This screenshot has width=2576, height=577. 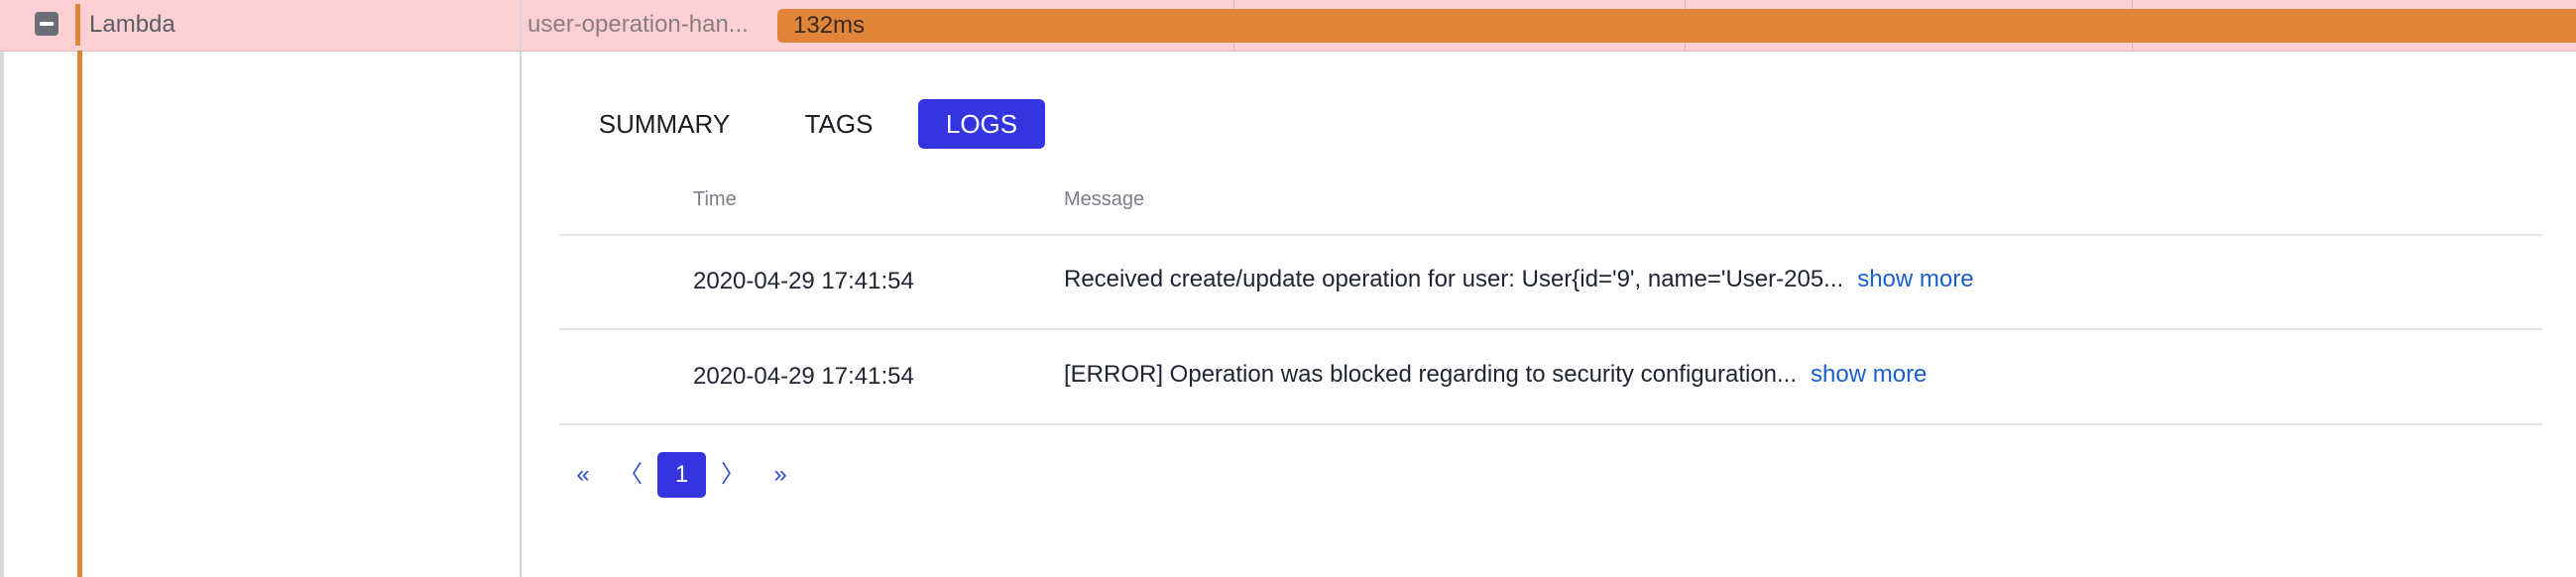 I want to click on column-header-time: Time, so click(x=715, y=199).